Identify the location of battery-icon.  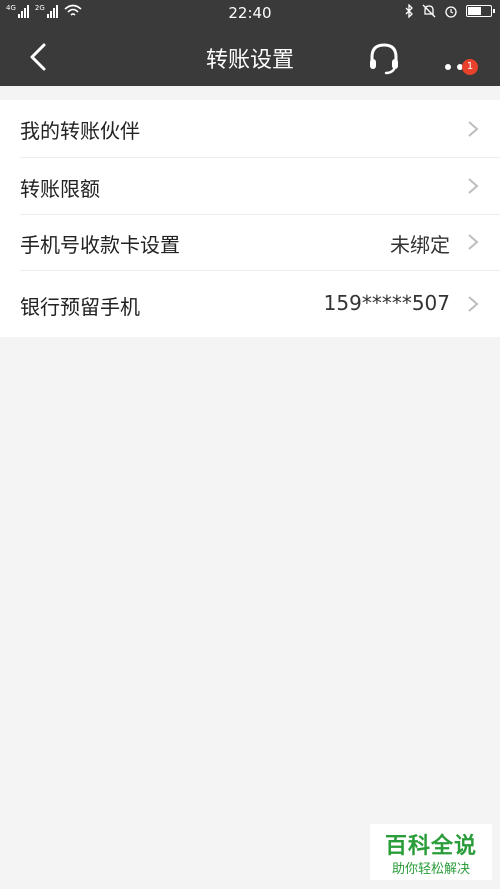
(480, 11).